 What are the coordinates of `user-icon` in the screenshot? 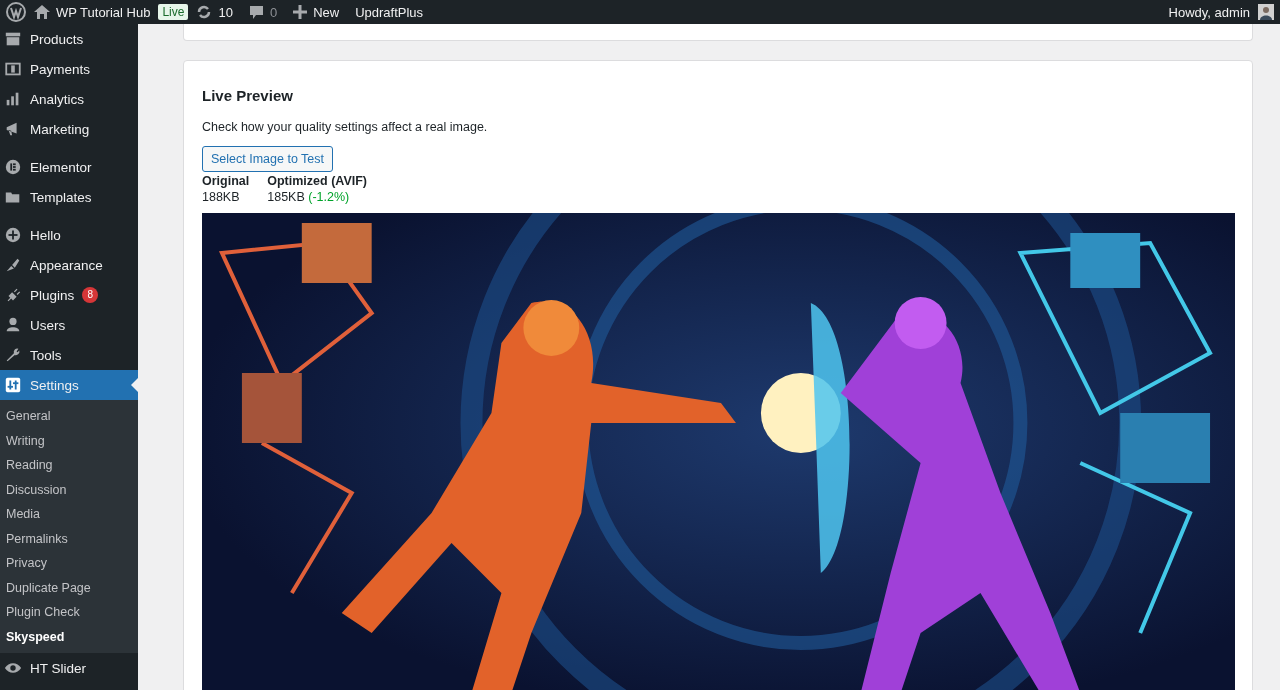 It's located at (13, 325).